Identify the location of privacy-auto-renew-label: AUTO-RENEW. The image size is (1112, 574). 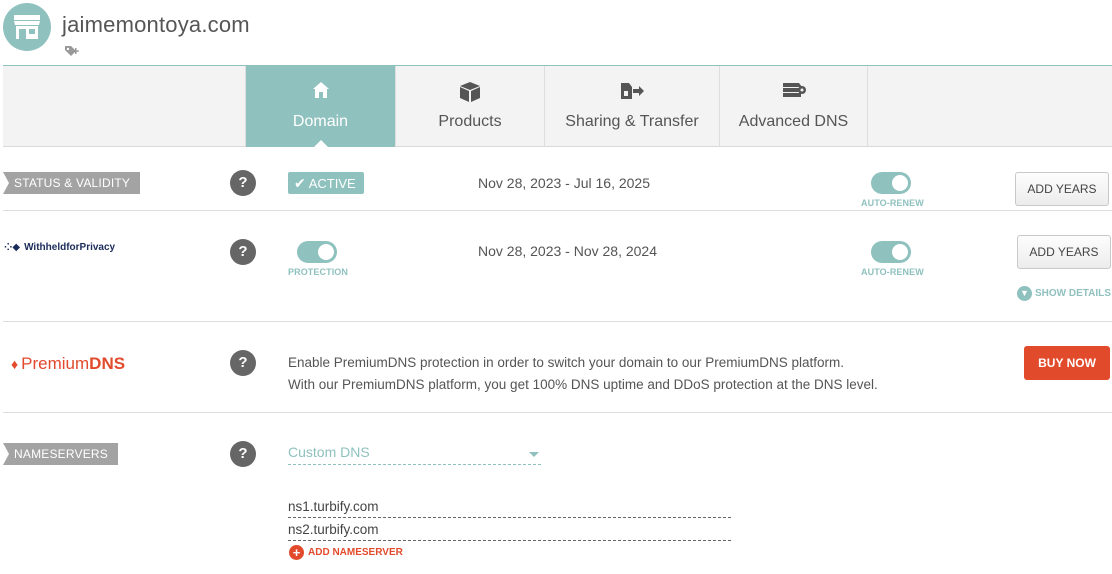
(892, 272).